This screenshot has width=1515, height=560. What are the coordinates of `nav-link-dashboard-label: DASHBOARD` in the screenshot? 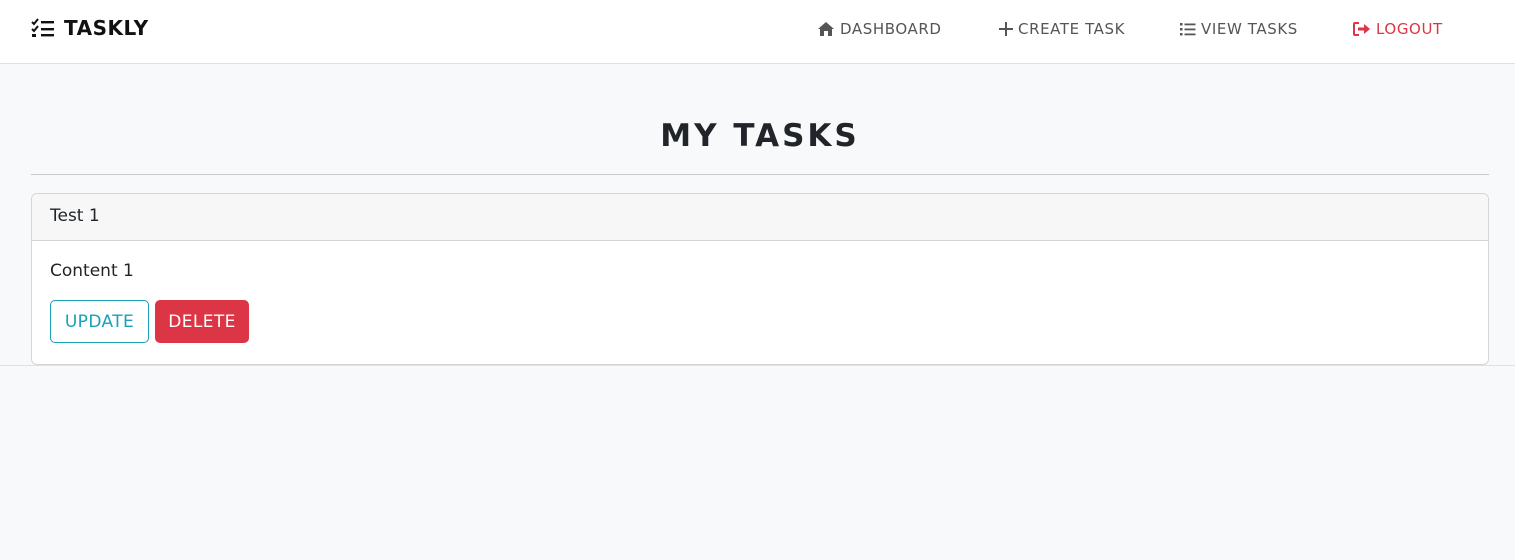 It's located at (891, 29).